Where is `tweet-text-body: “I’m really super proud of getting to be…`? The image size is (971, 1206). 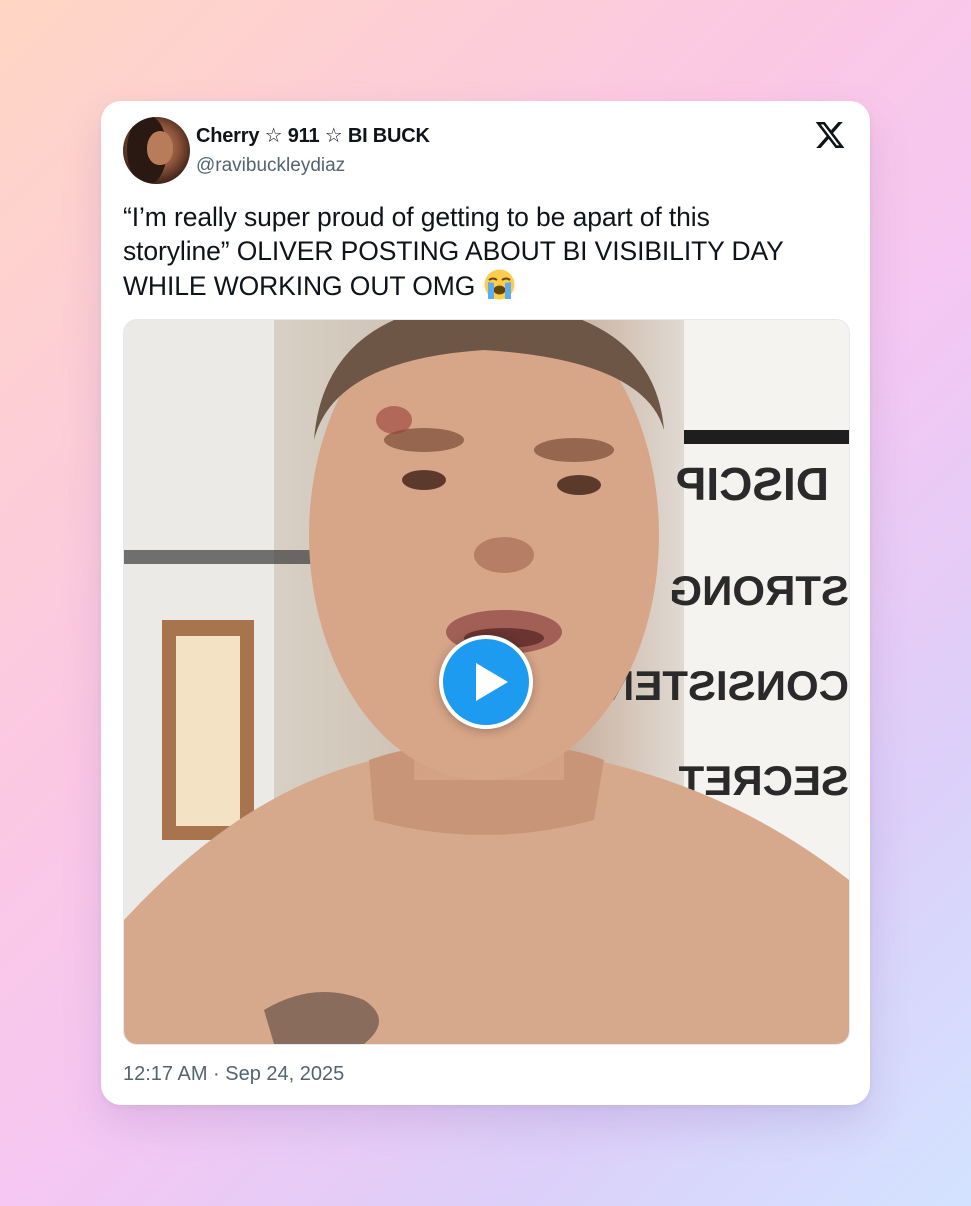
tweet-text-body: “I’m really super proud of getting to be… is located at coordinates (453, 251).